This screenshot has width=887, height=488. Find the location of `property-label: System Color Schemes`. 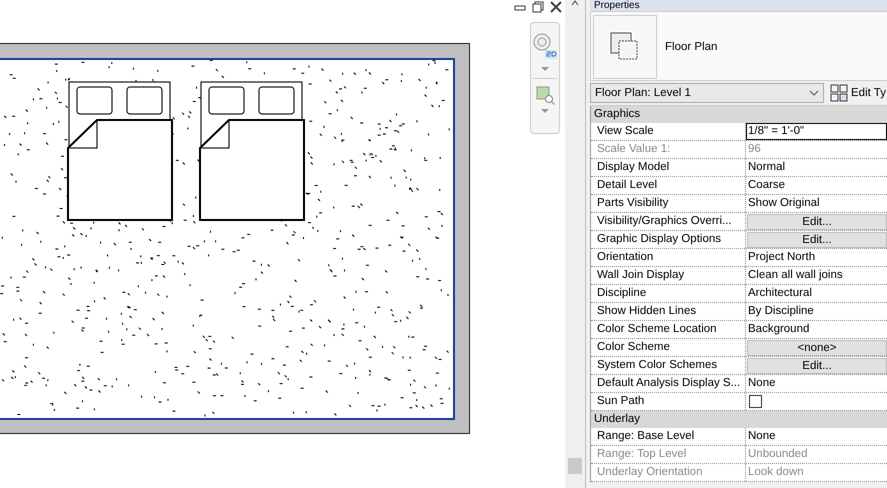

property-label: System Color Schemes is located at coordinates (668, 365).